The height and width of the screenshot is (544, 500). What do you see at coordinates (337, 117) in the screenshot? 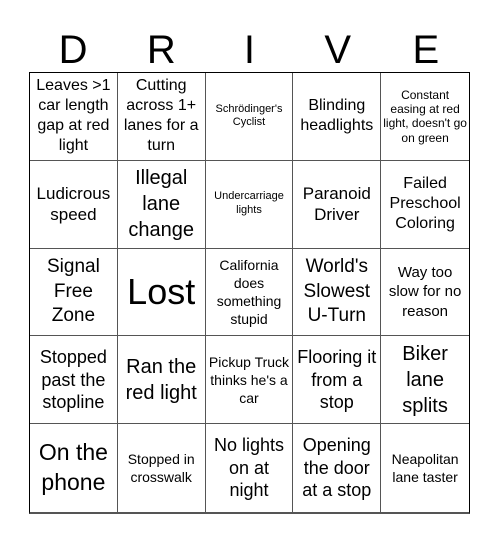
I see `bingo-cell: Blinding headlights` at bounding box center [337, 117].